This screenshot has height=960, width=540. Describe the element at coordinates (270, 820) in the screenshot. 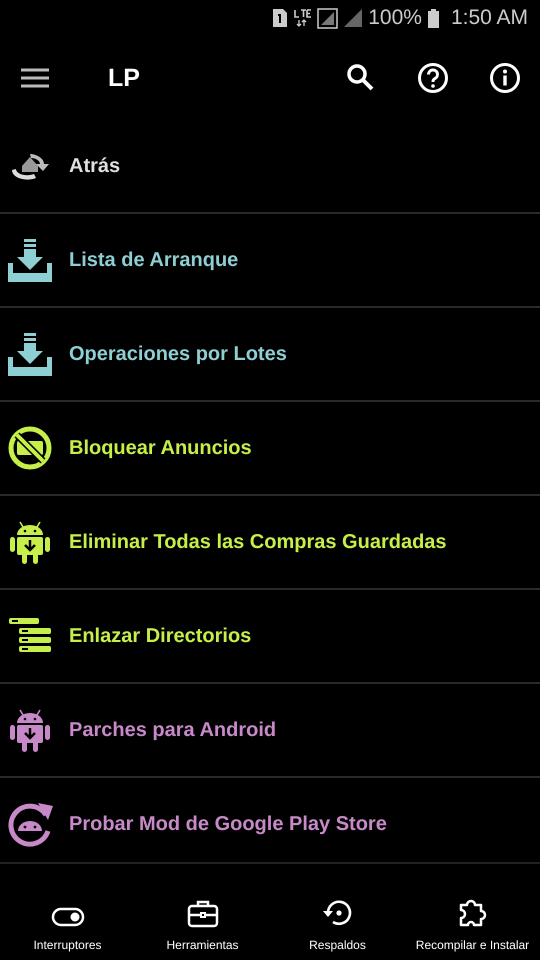

I see `menu-item: Probar Mod de Google Play Store` at that location.